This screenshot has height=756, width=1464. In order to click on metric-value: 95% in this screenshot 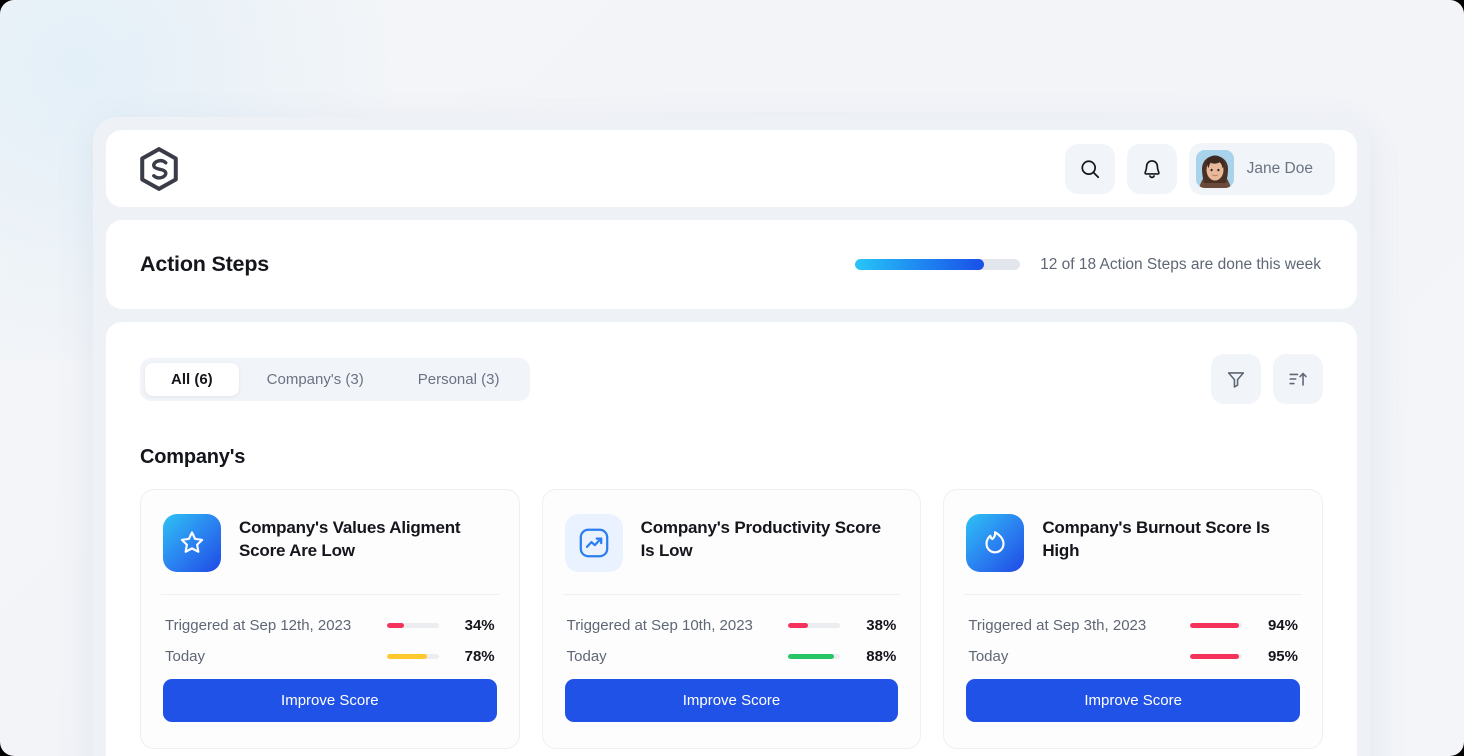, I will do `click(1282, 656)`.